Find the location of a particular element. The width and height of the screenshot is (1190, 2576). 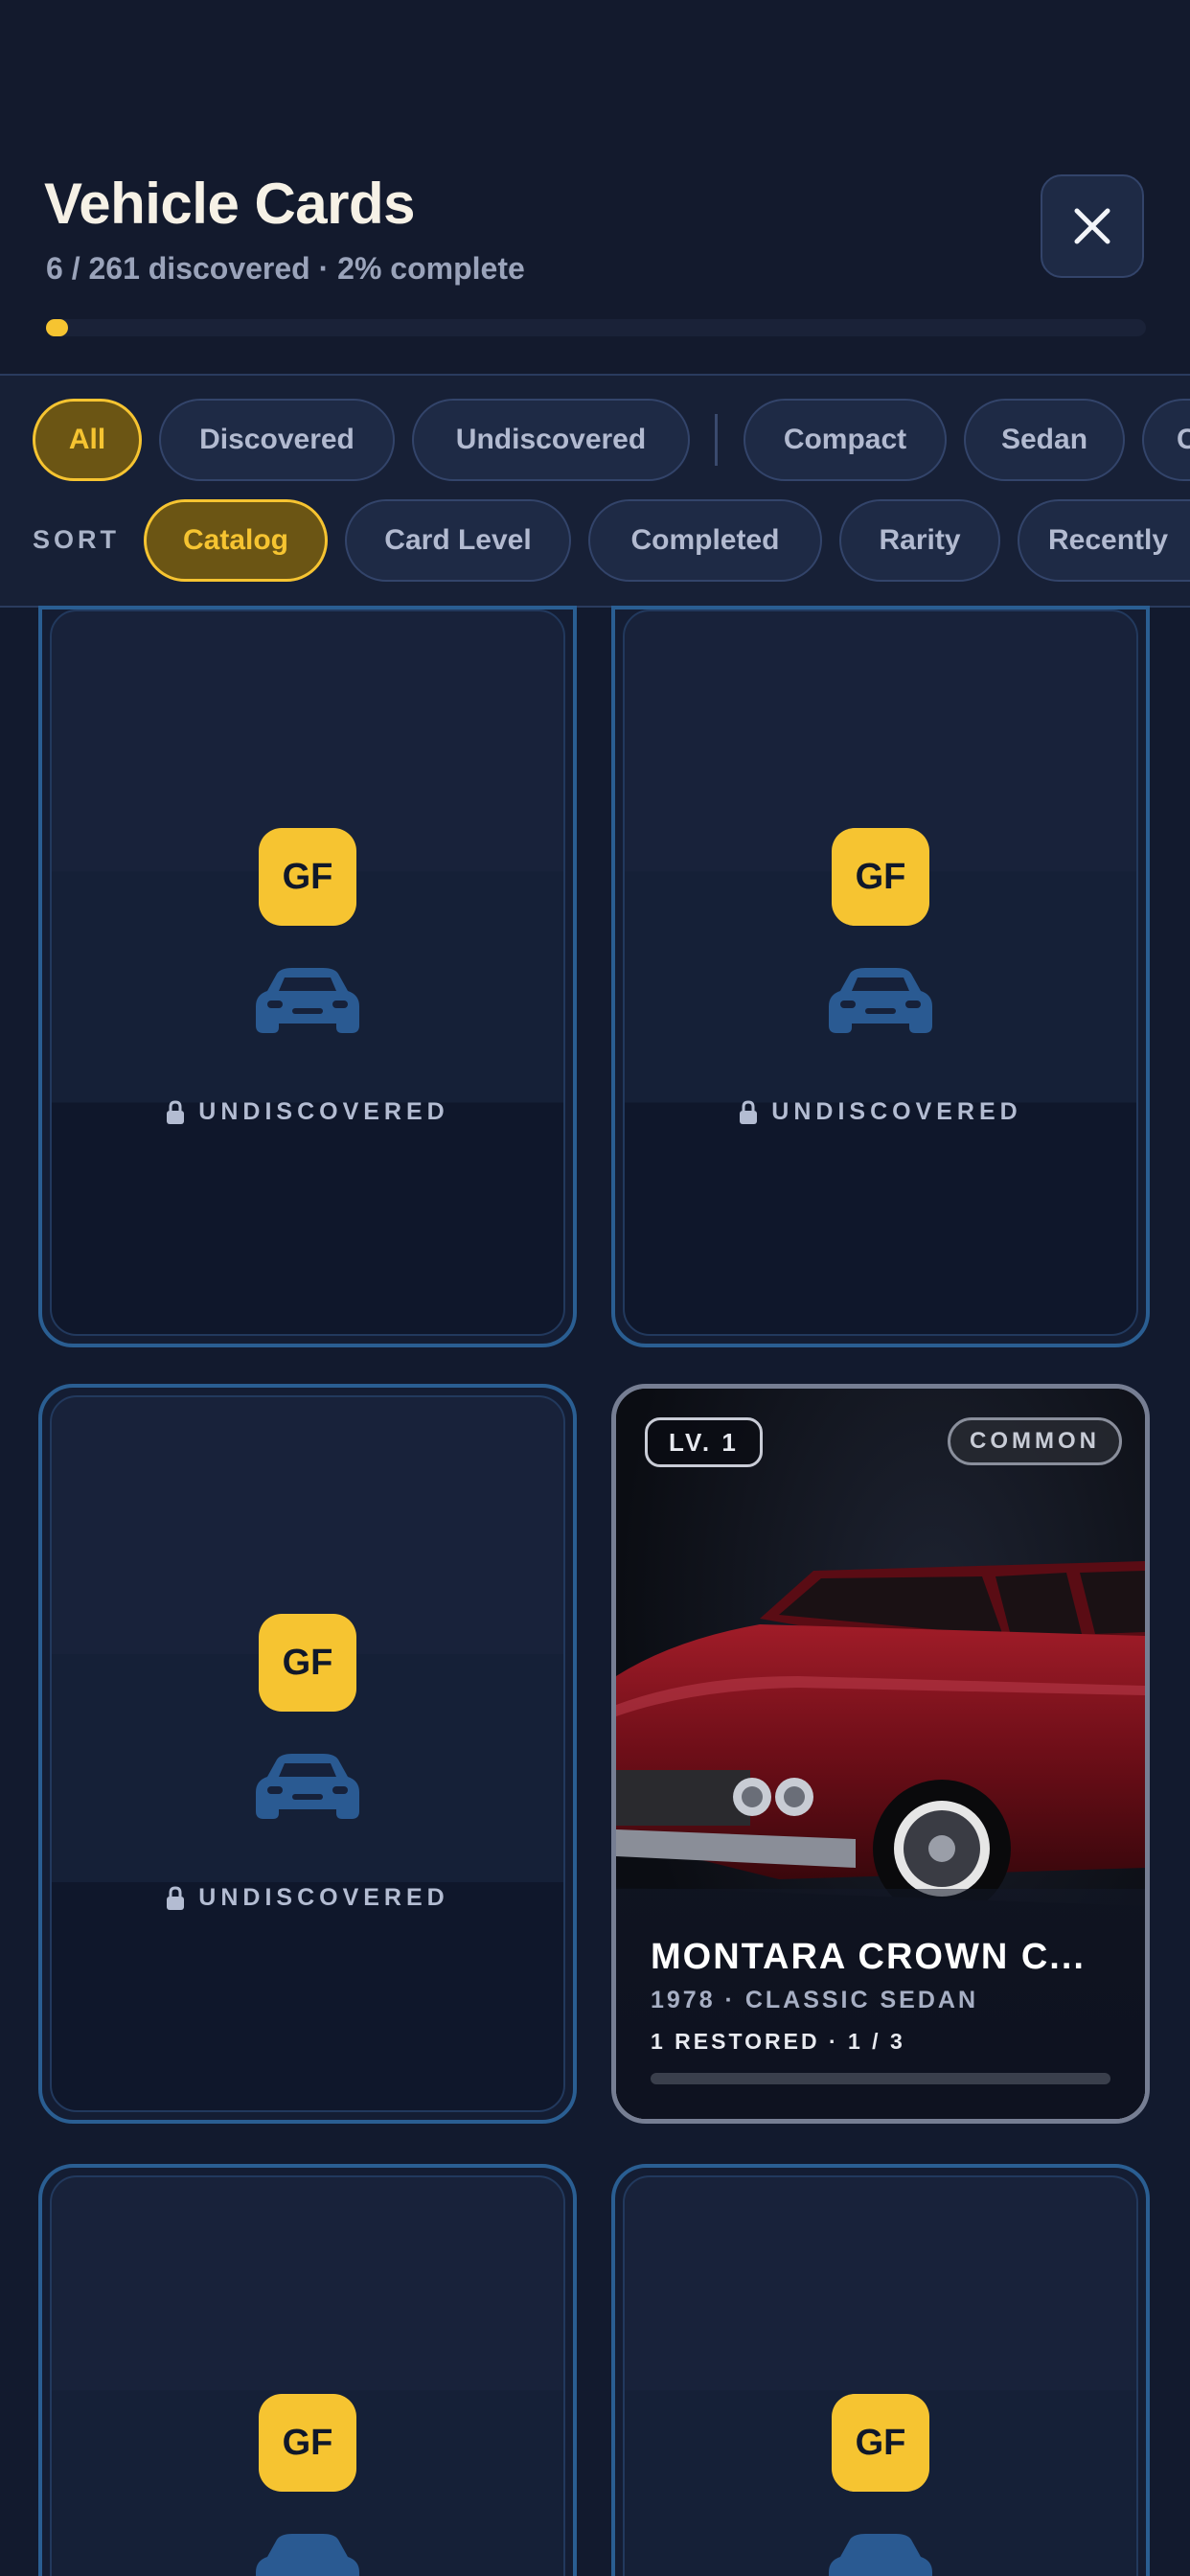

vehicle-year-class: 1978 · CLASSIC SEDAN is located at coordinates (815, 2000).